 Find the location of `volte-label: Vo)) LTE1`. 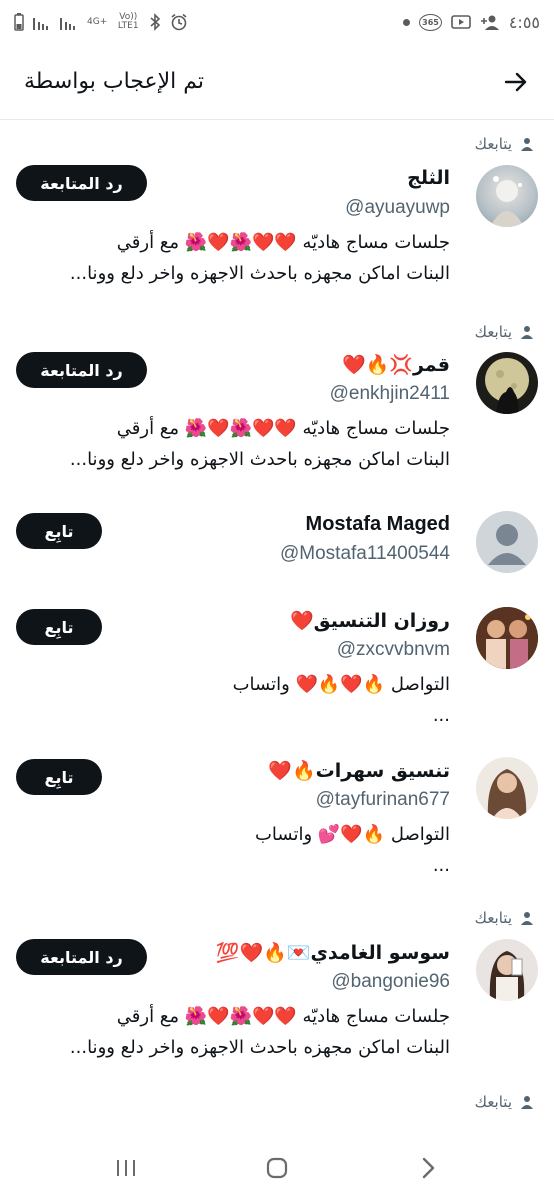

volte-label: Vo)) LTE1 is located at coordinates (128, 21).